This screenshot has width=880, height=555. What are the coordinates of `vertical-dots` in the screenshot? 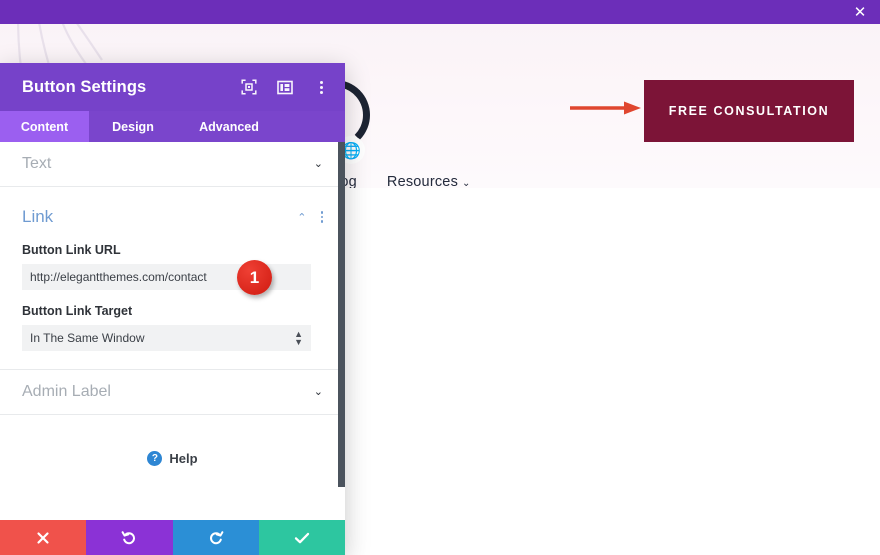 It's located at (321, 87).